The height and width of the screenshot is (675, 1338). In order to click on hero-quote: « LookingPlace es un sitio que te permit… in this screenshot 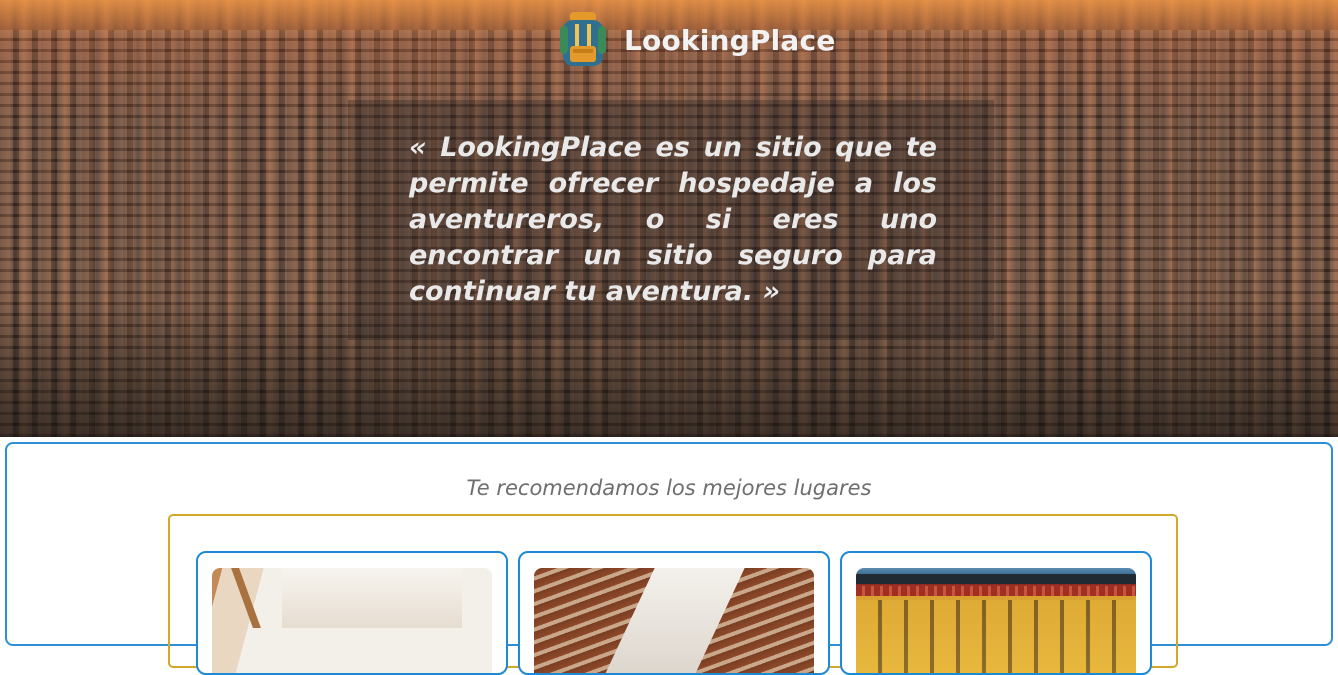, I will do `click(673, 219)`.